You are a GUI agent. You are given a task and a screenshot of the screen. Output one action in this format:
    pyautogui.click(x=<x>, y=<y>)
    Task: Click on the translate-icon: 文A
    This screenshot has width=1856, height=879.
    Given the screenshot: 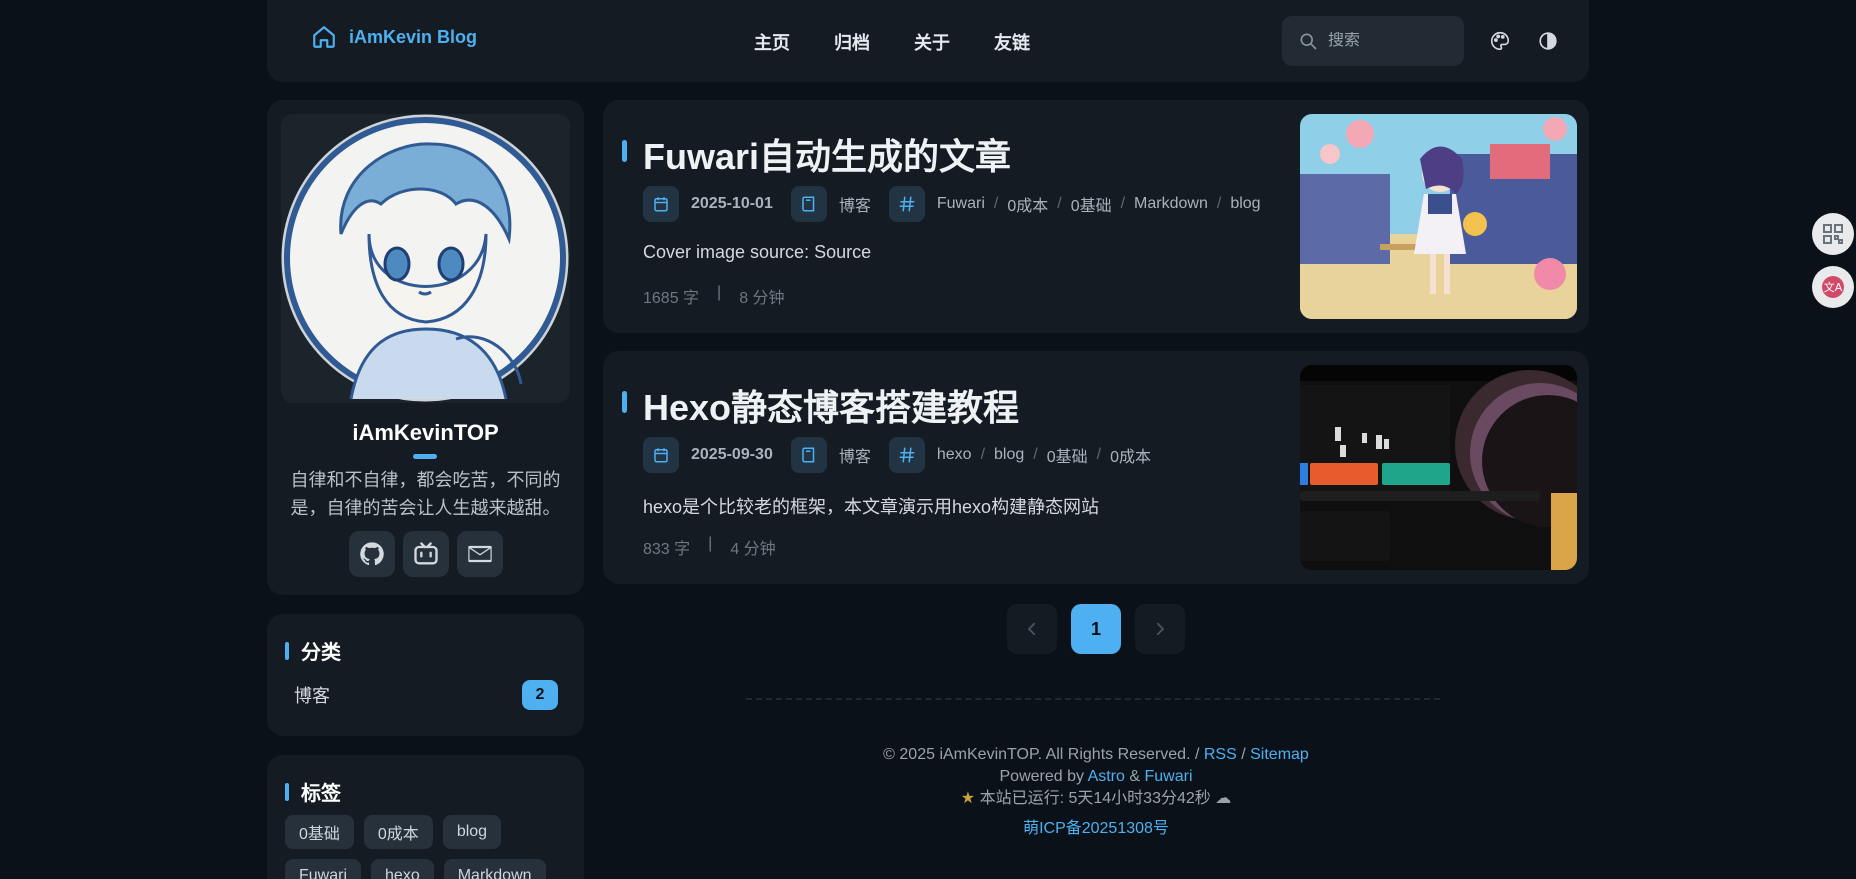 What is the action you would take?
    pyautogui.click(x=1833, y=287)
    